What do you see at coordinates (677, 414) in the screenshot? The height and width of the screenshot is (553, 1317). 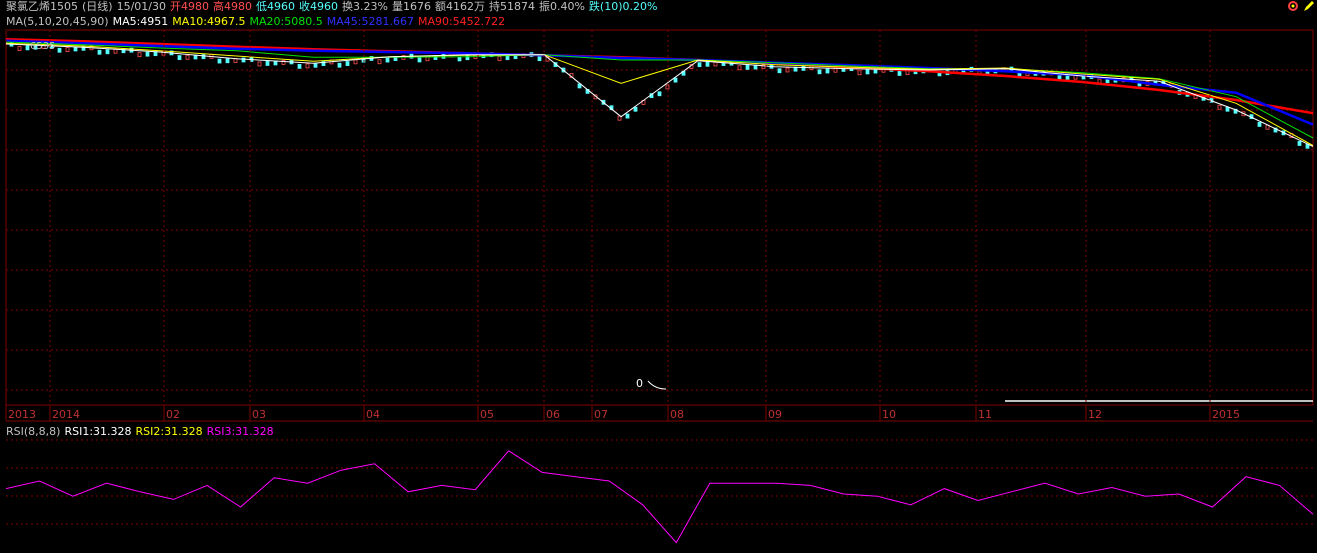 I see `x-tick-label: 08` at bounding box center [677, 414].